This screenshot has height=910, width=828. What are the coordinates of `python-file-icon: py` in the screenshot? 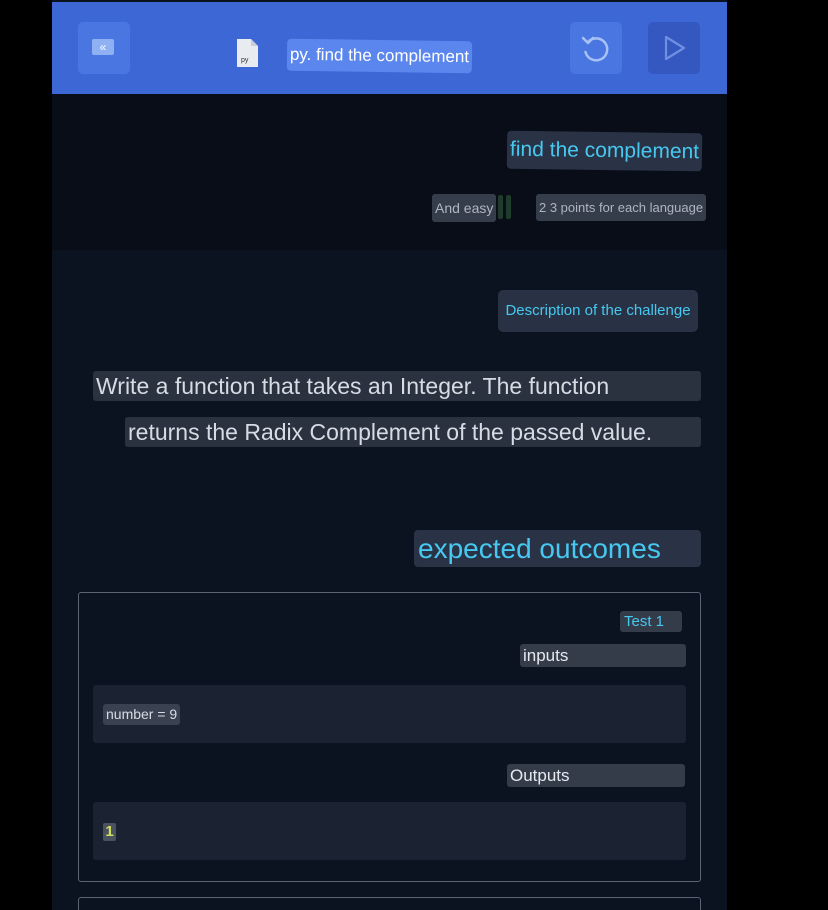 It's located at (247, 53).